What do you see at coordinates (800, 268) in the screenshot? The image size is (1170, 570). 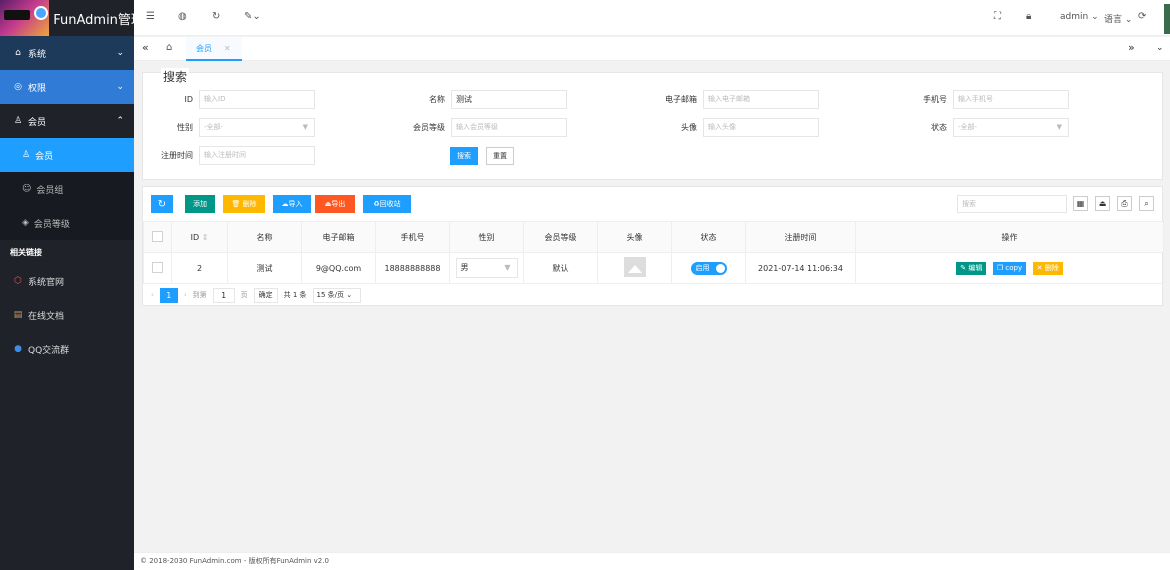 I see `cell-register-time: 2021-07-14 11:06:34` at bounding box center [800, 268].